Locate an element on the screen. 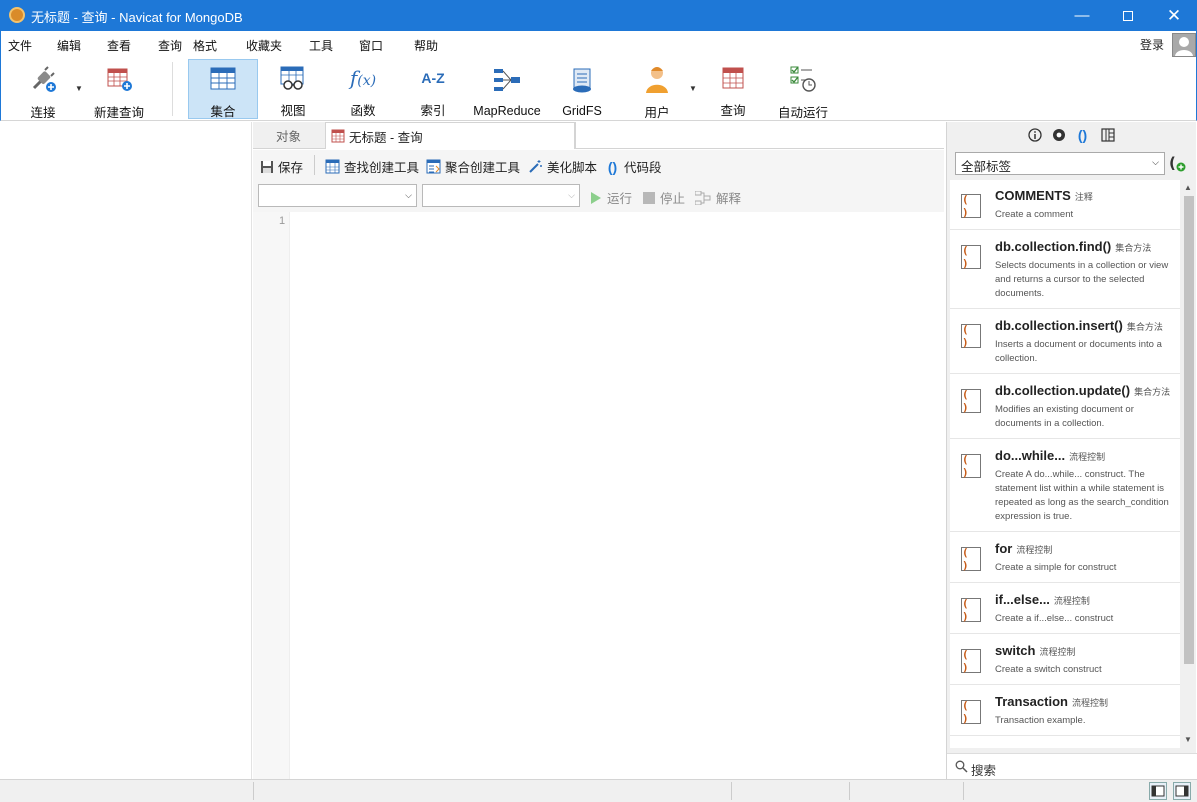  find-builder-button: 查找创建工具 is located at coordinates (372, 166).